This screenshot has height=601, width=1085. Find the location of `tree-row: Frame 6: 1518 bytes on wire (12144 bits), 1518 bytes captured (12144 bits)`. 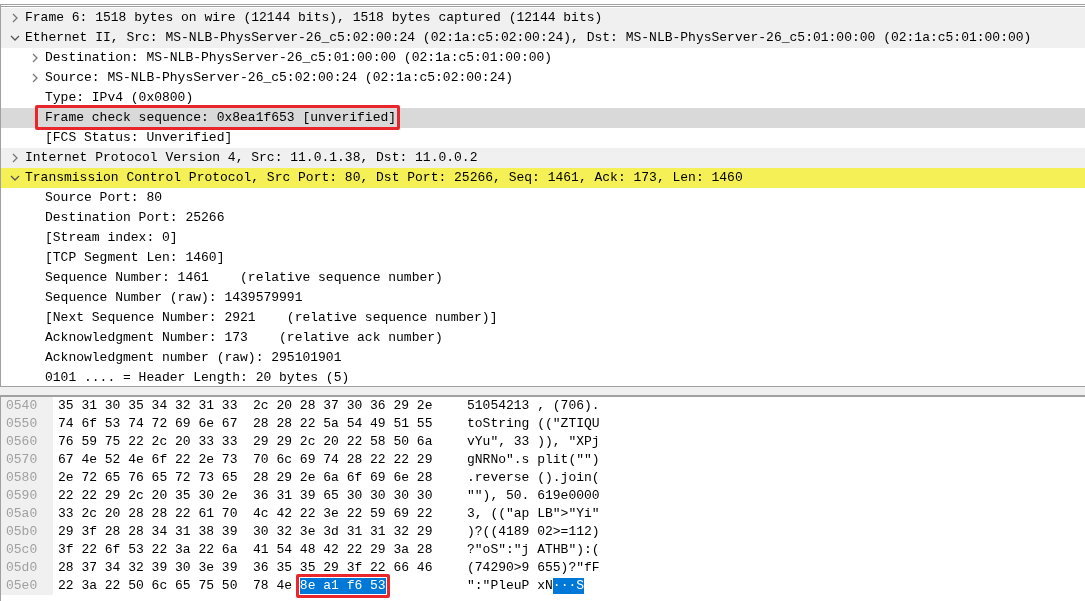

tree-row: Frame 6: 1518 bytes on wire (12144 bits), 1518 bytes captured (12144 bits) is located at coordinates (543, 18).